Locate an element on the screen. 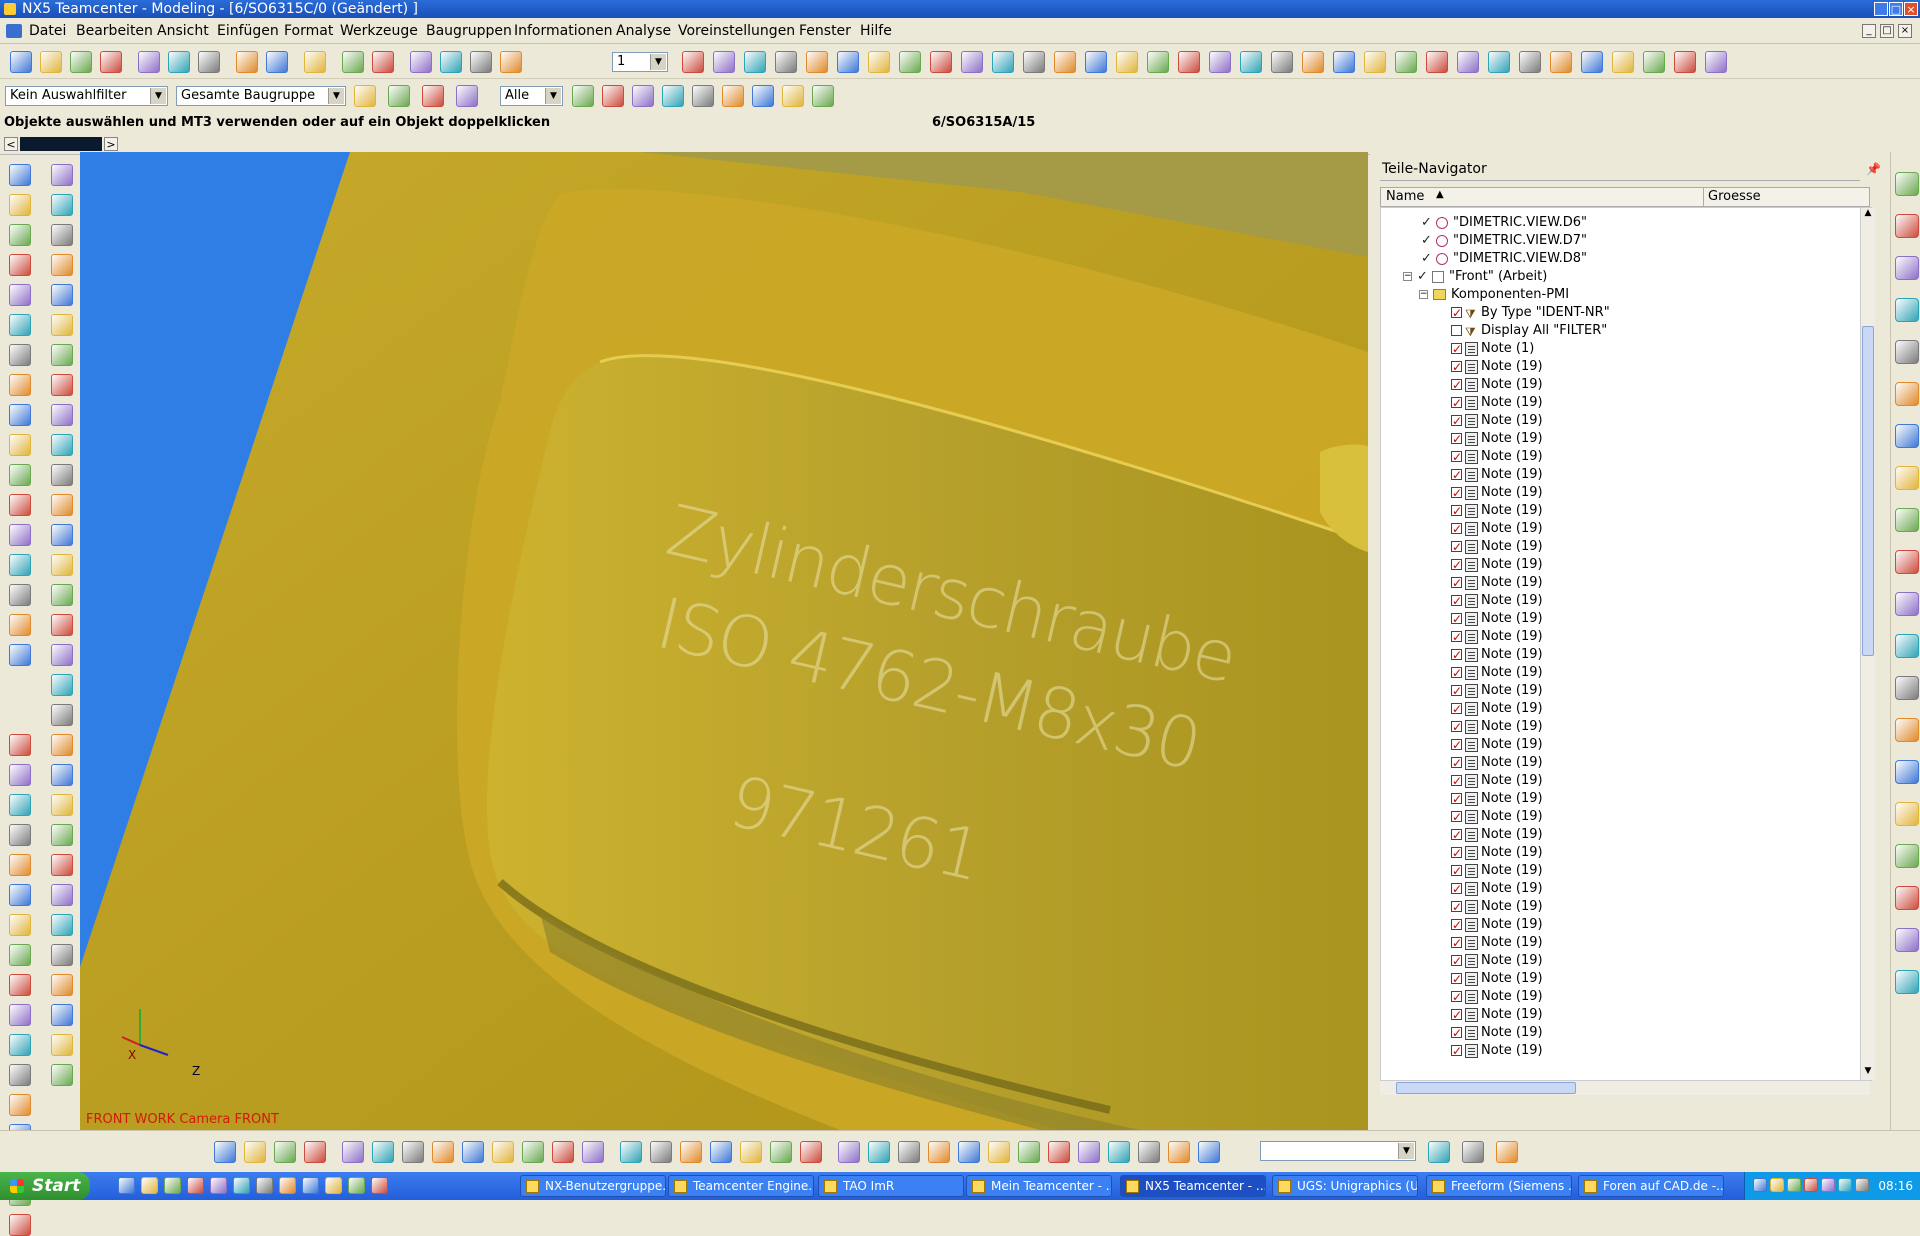 This screenshot has width=1920, height=1236. start-button: Start is located at coordinates (45, 1186).